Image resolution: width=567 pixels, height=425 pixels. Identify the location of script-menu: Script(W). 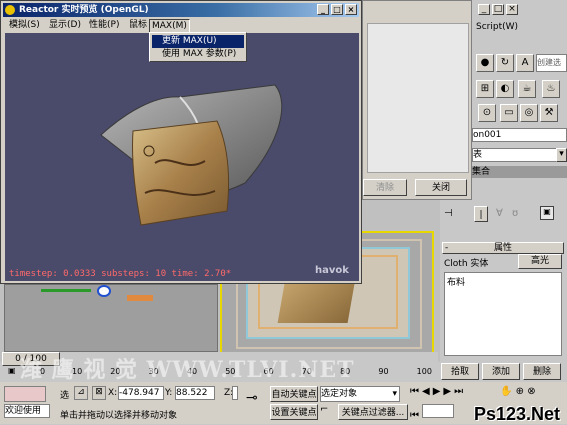
(497, 27).